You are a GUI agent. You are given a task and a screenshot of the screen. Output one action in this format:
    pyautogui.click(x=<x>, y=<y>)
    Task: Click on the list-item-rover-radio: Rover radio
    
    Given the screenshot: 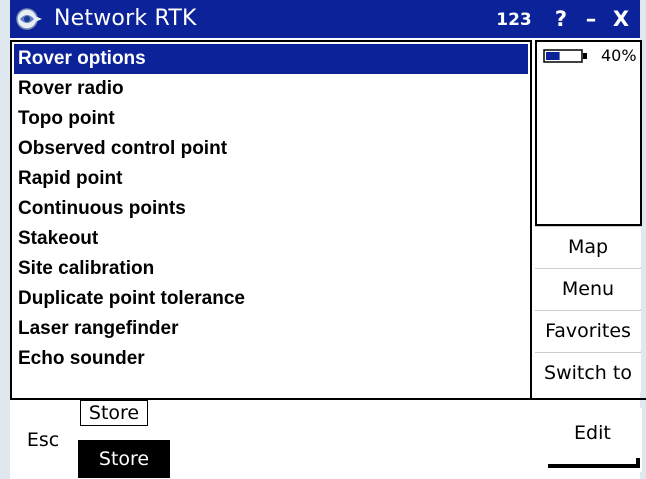 What is the action you would take?
    pyautogui.click(x=271, y=89)
    